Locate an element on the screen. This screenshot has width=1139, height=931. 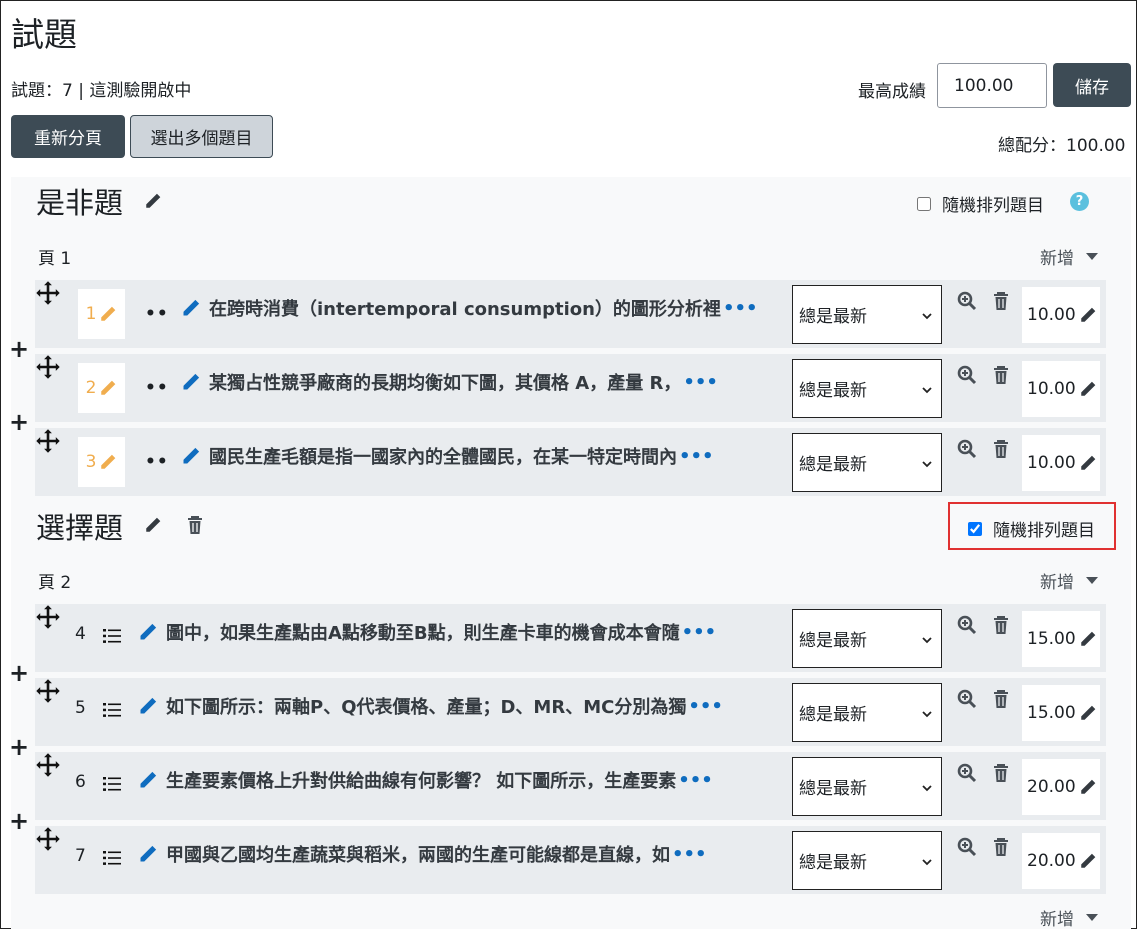
save-button: 儲存 is located at coordinates (1092, 85).